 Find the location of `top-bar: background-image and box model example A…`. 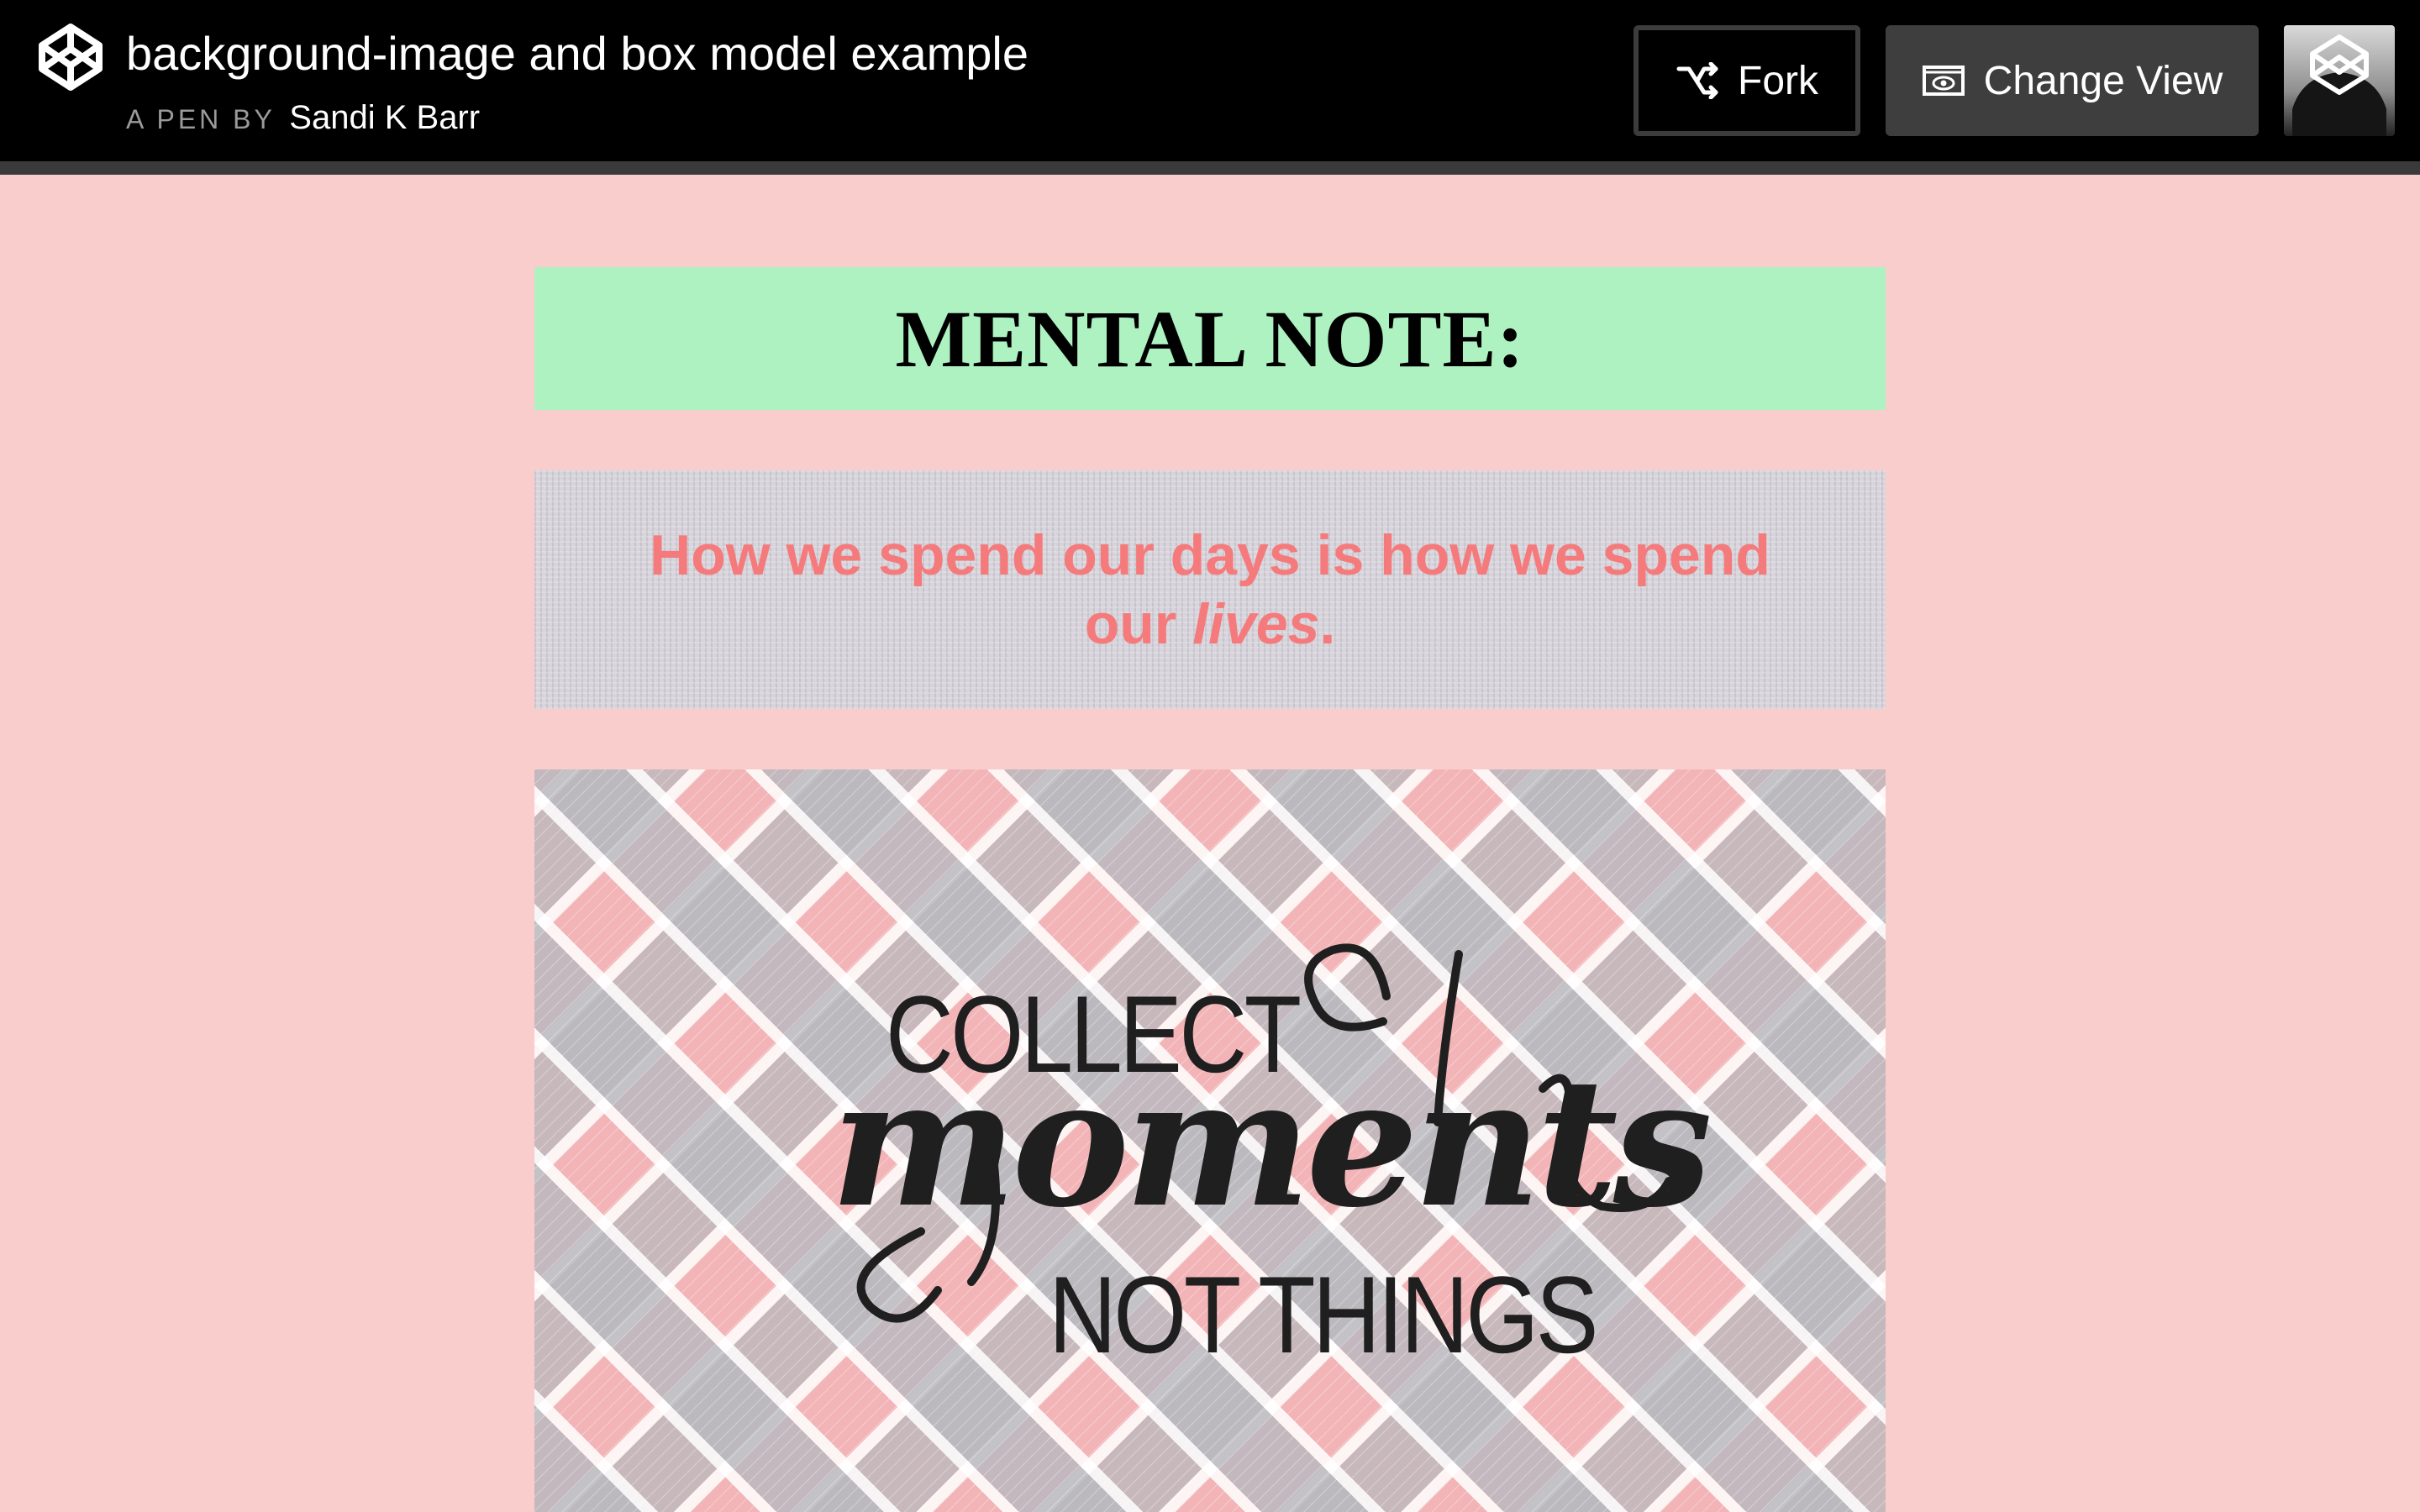

top-bar: background-image and box model example A… is located at coordinates (1210, 87).